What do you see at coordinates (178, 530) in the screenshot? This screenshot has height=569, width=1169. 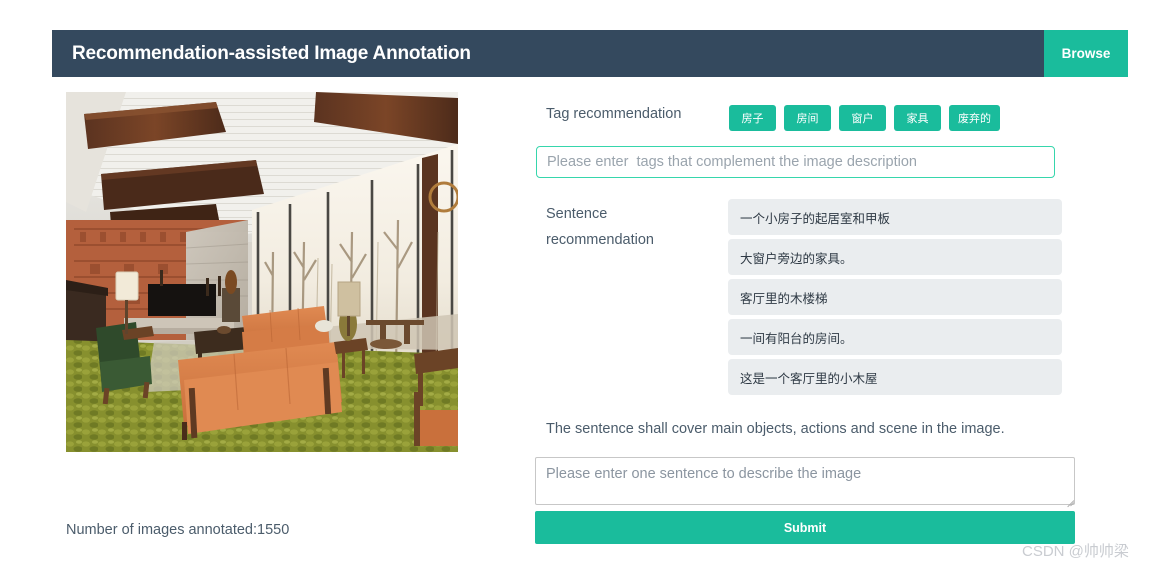 I see `annotated-count: Number of images annotated:1550` at bounding box center [178, 530].